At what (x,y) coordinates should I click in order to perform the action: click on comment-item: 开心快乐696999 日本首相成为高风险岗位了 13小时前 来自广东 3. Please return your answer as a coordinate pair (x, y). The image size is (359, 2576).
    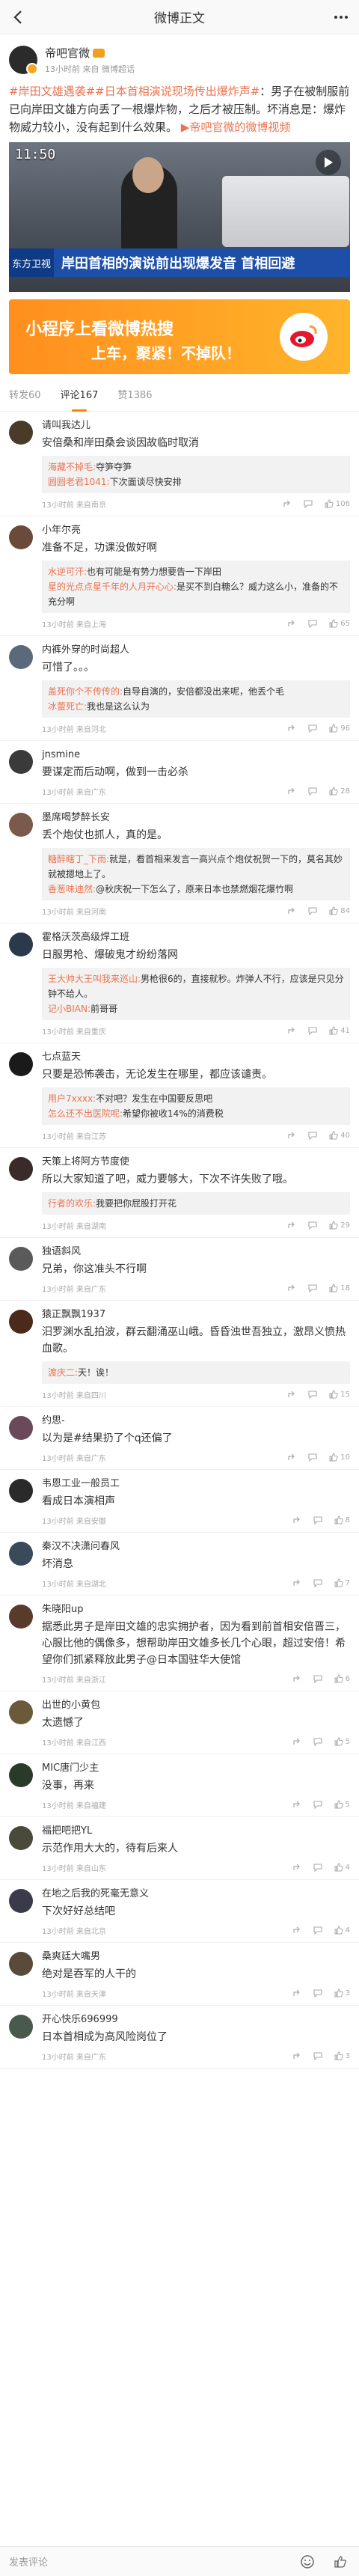
    Looking at the image, I should click on (179, 2037).